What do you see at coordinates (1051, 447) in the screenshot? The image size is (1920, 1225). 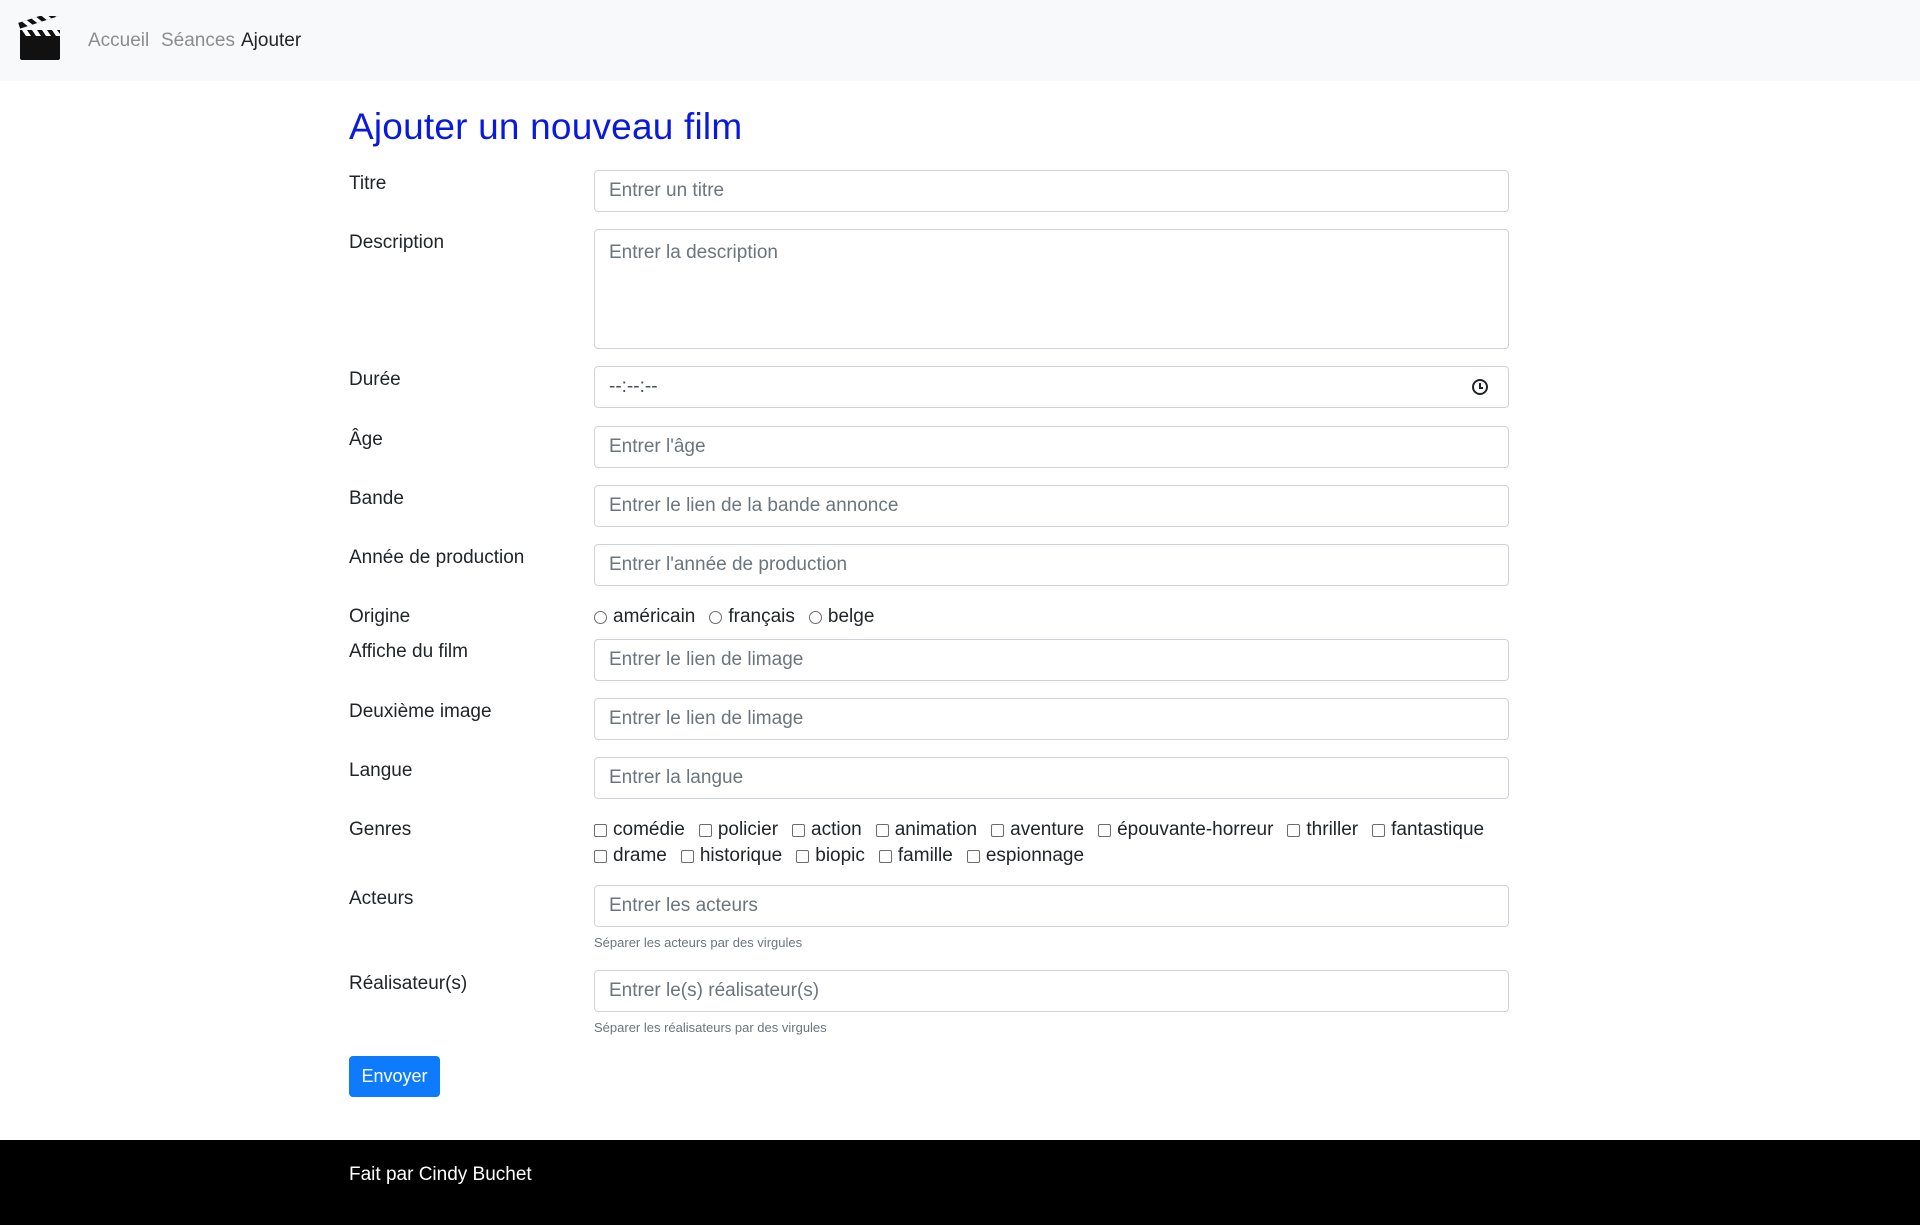 I see `age-input` at bounding box center [1051, 447].